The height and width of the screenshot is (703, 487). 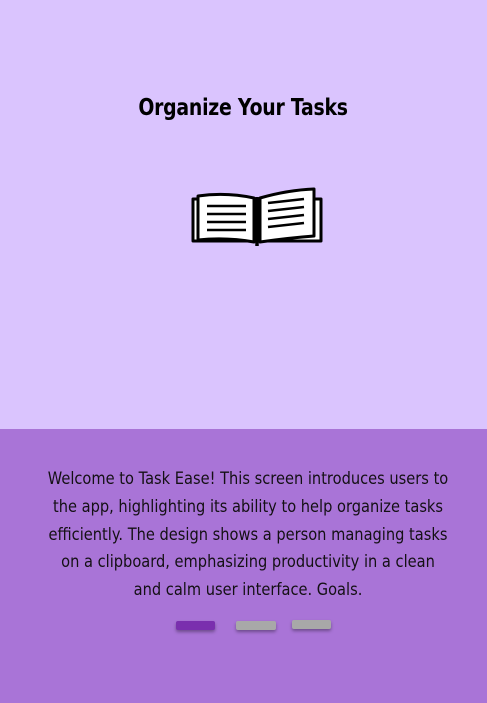 What do you see at coordinates (243, 108) in the screenshot?
I see `screen-title: Organize Your Tasks` at bounding box center [243, 108].